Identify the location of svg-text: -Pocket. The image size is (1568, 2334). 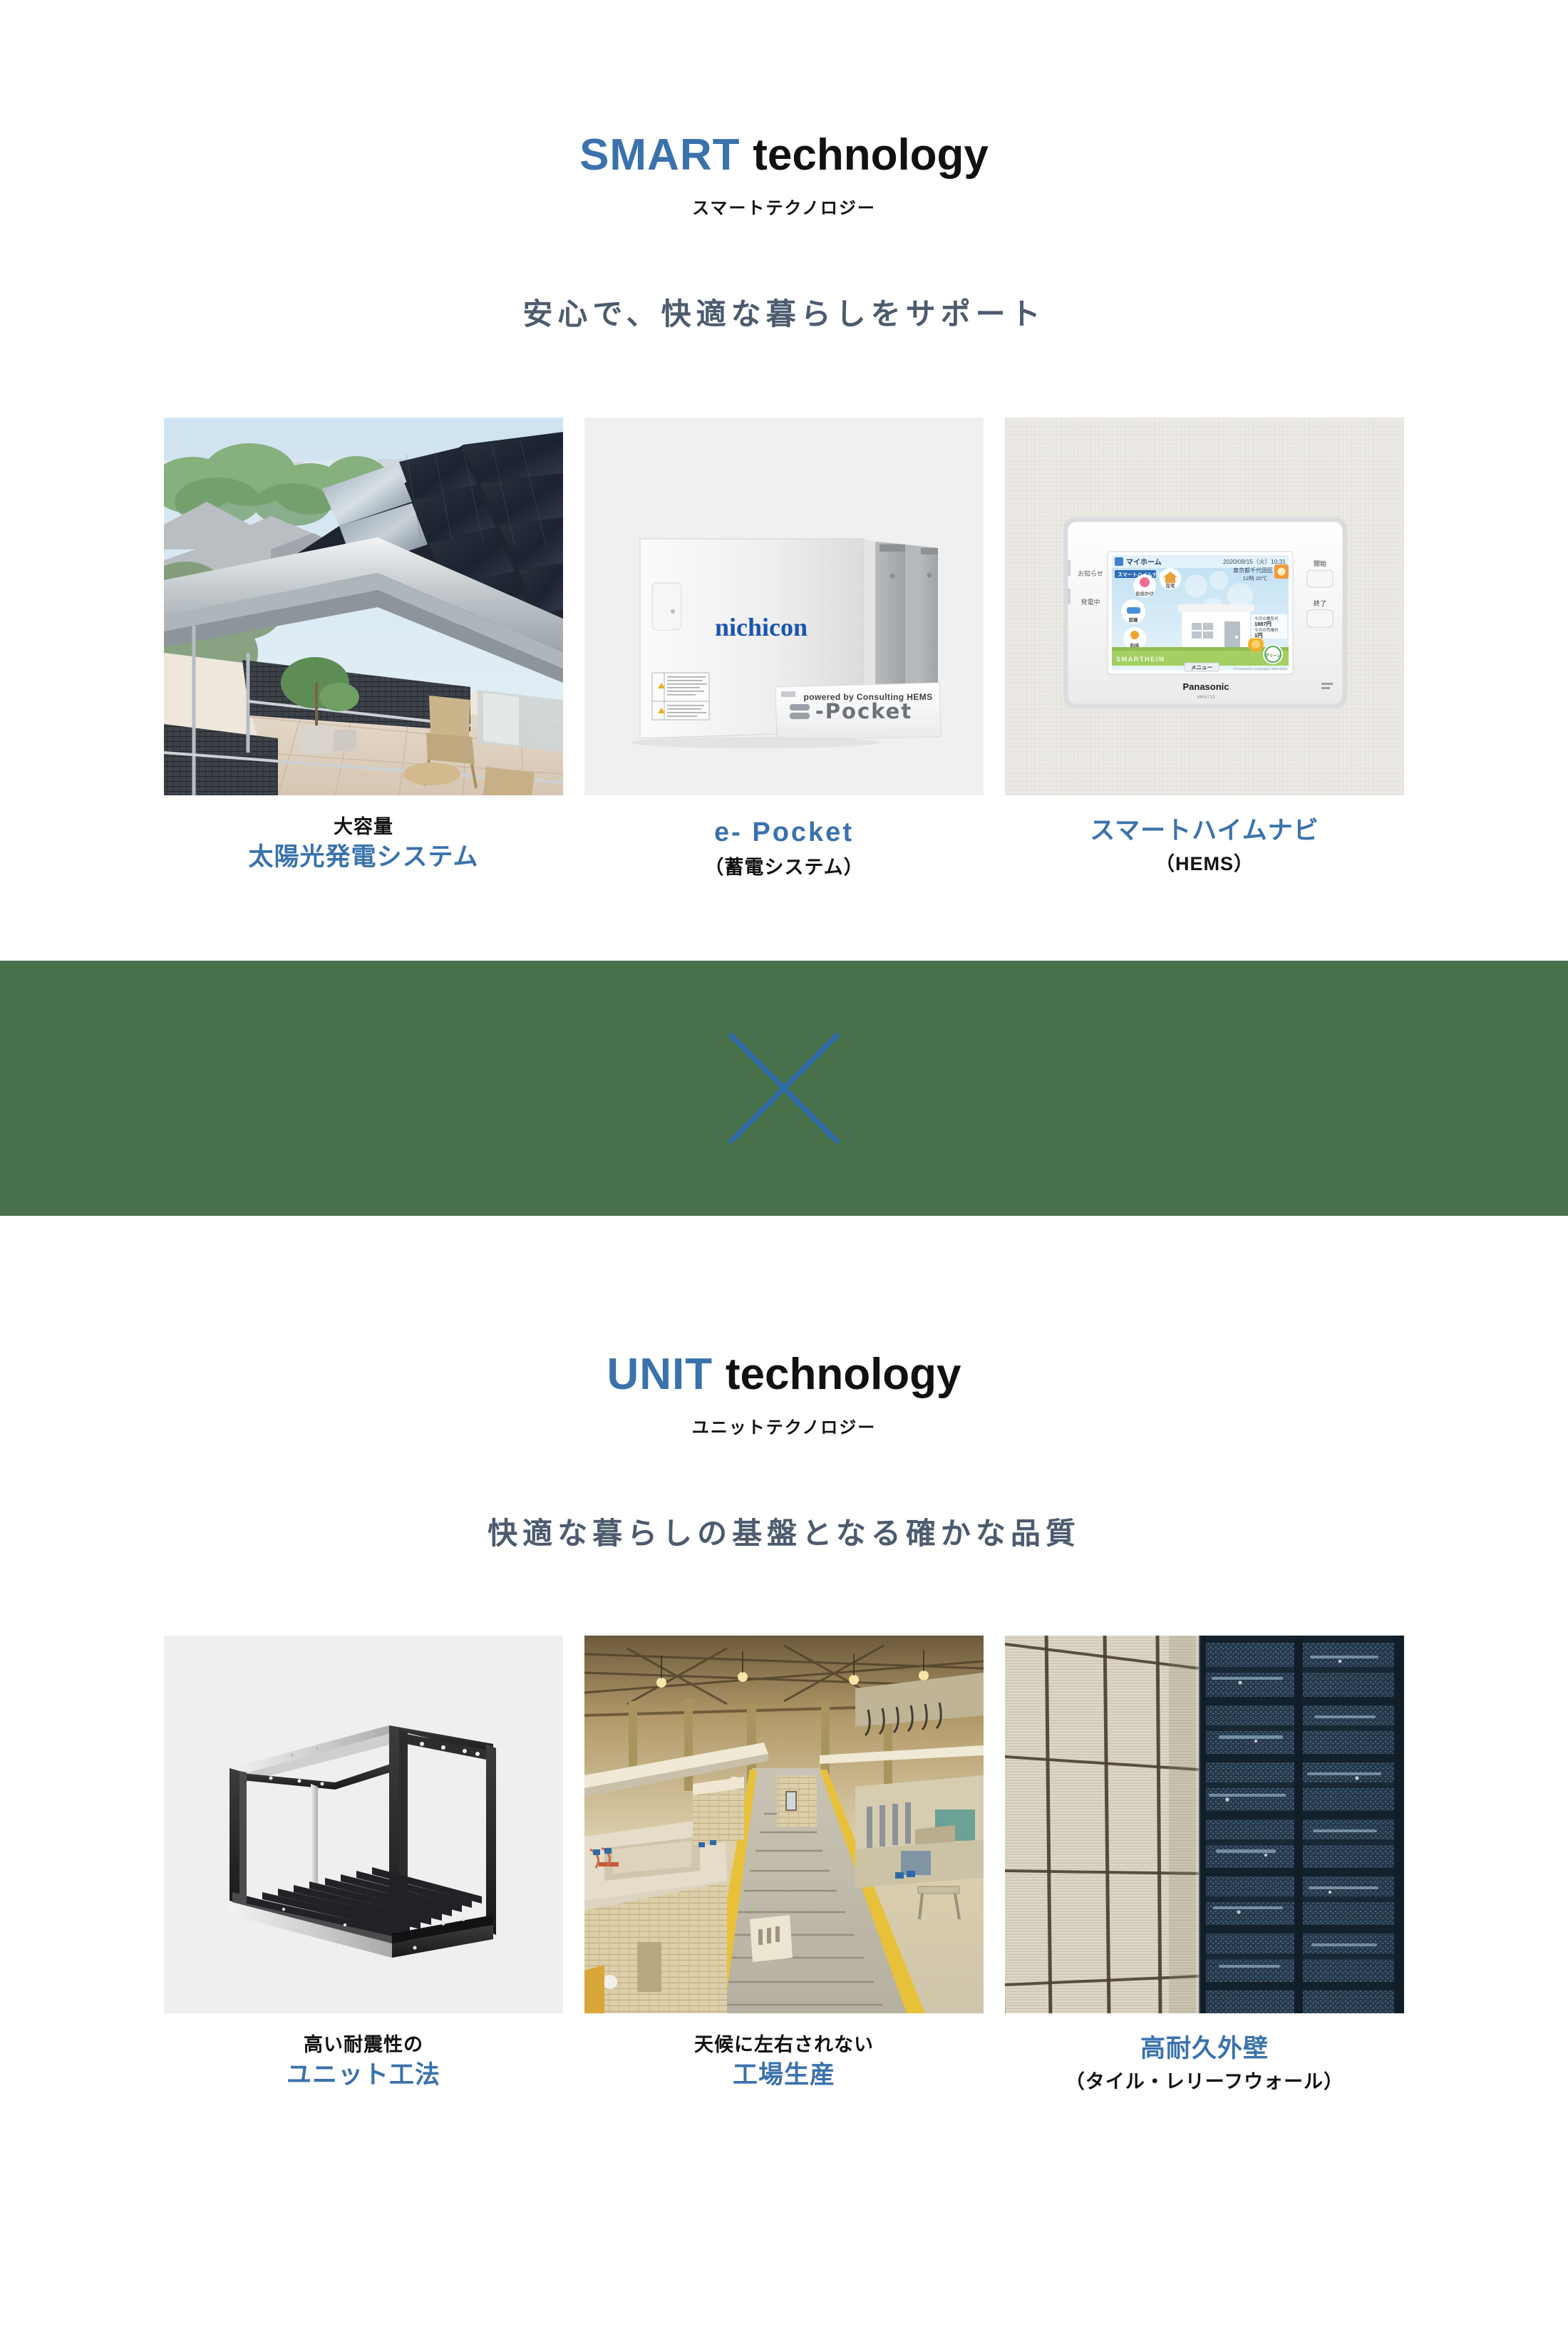
(864, 711).